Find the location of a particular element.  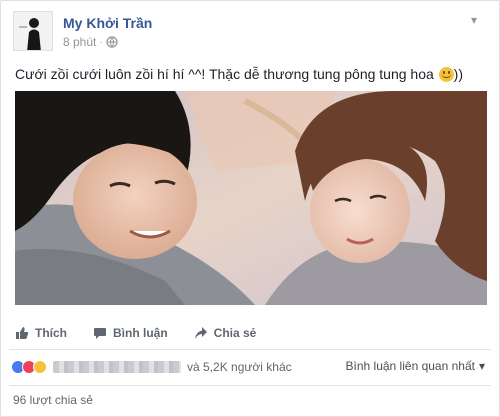

share-label: Chia sẻ is located at coordinates (235, 333).